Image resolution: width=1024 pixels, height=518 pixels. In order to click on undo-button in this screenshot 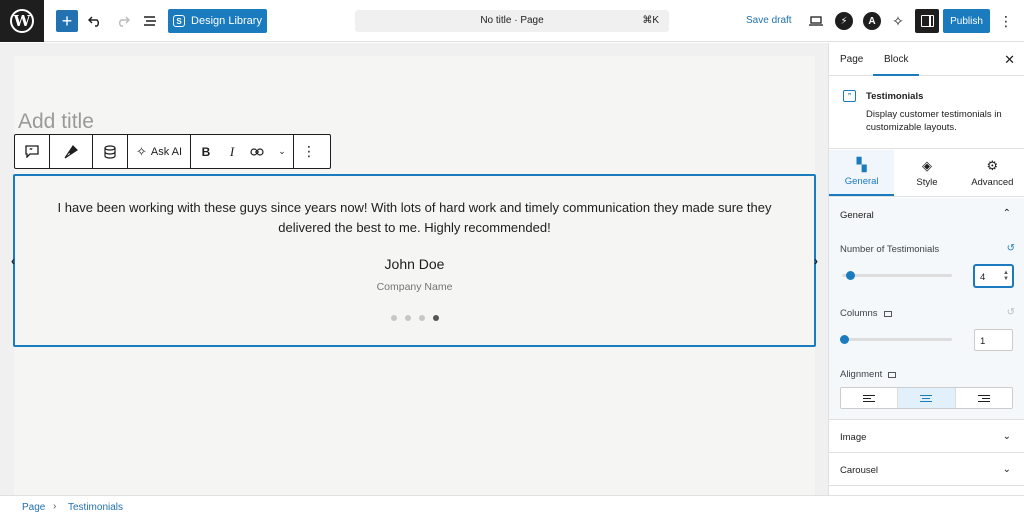, I will do `click(95, 21)`.